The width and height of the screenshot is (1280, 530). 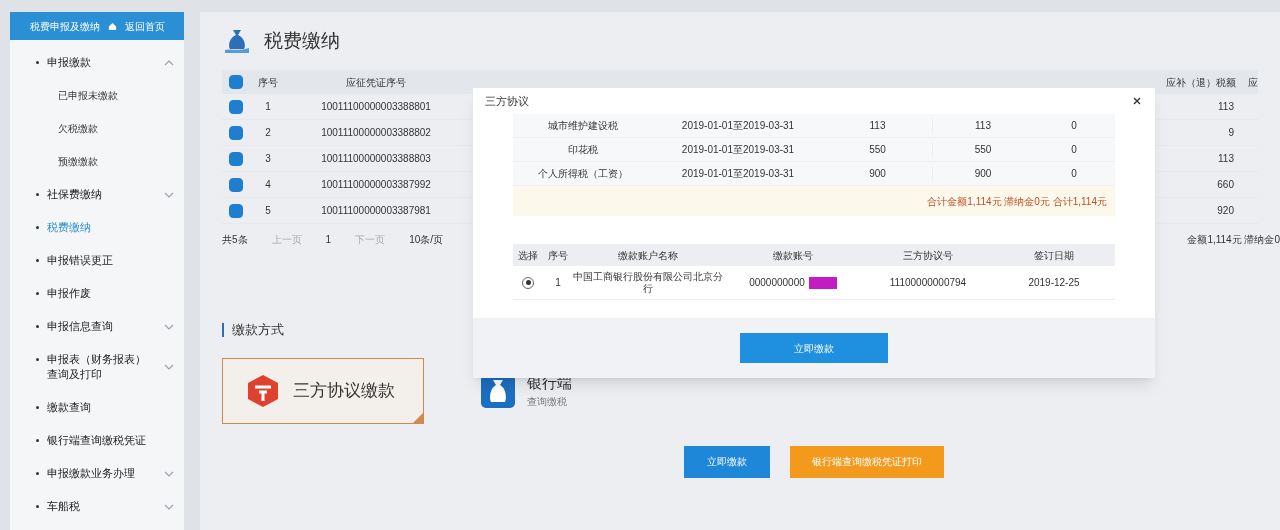 What do you see at coordinates (583, 174) in the screenshot?
I see `table-cell-text: 个人所得税（工资）` at bounding box center [583, 174].